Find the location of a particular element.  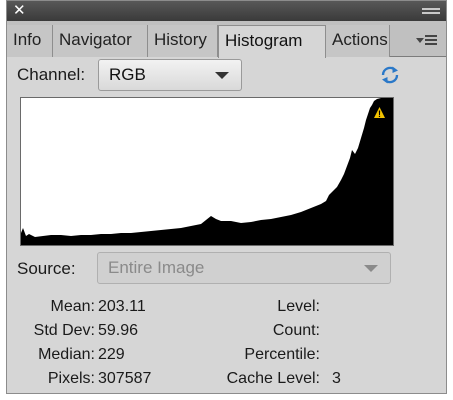

cache-level-label: Cache Level: is located at coordinates (273, 378).